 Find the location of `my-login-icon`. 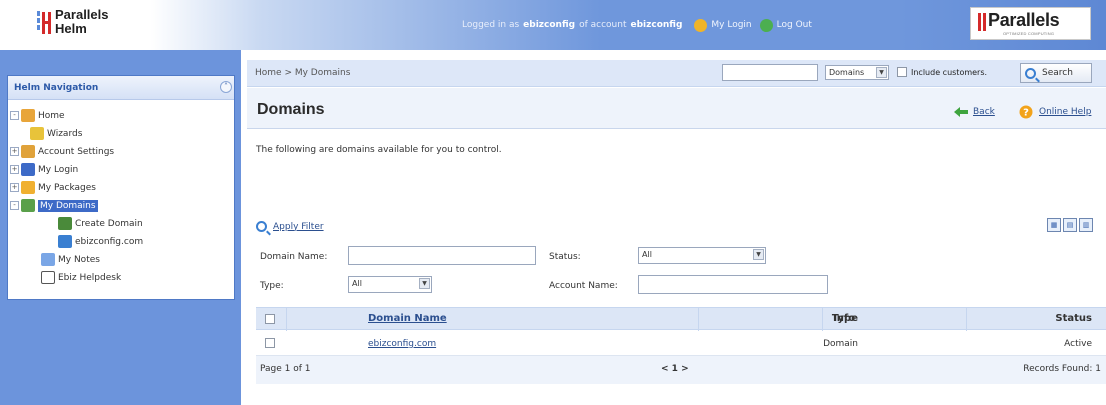

my-login-icon is located at coordinates (701, 25).